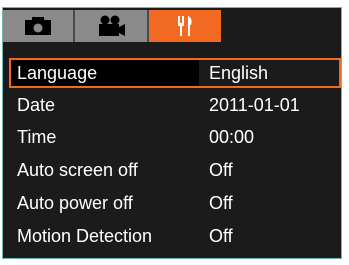 The width and height of the screenshot is (349, 265). I want to click on video-camera-icon, so click(111, 26).